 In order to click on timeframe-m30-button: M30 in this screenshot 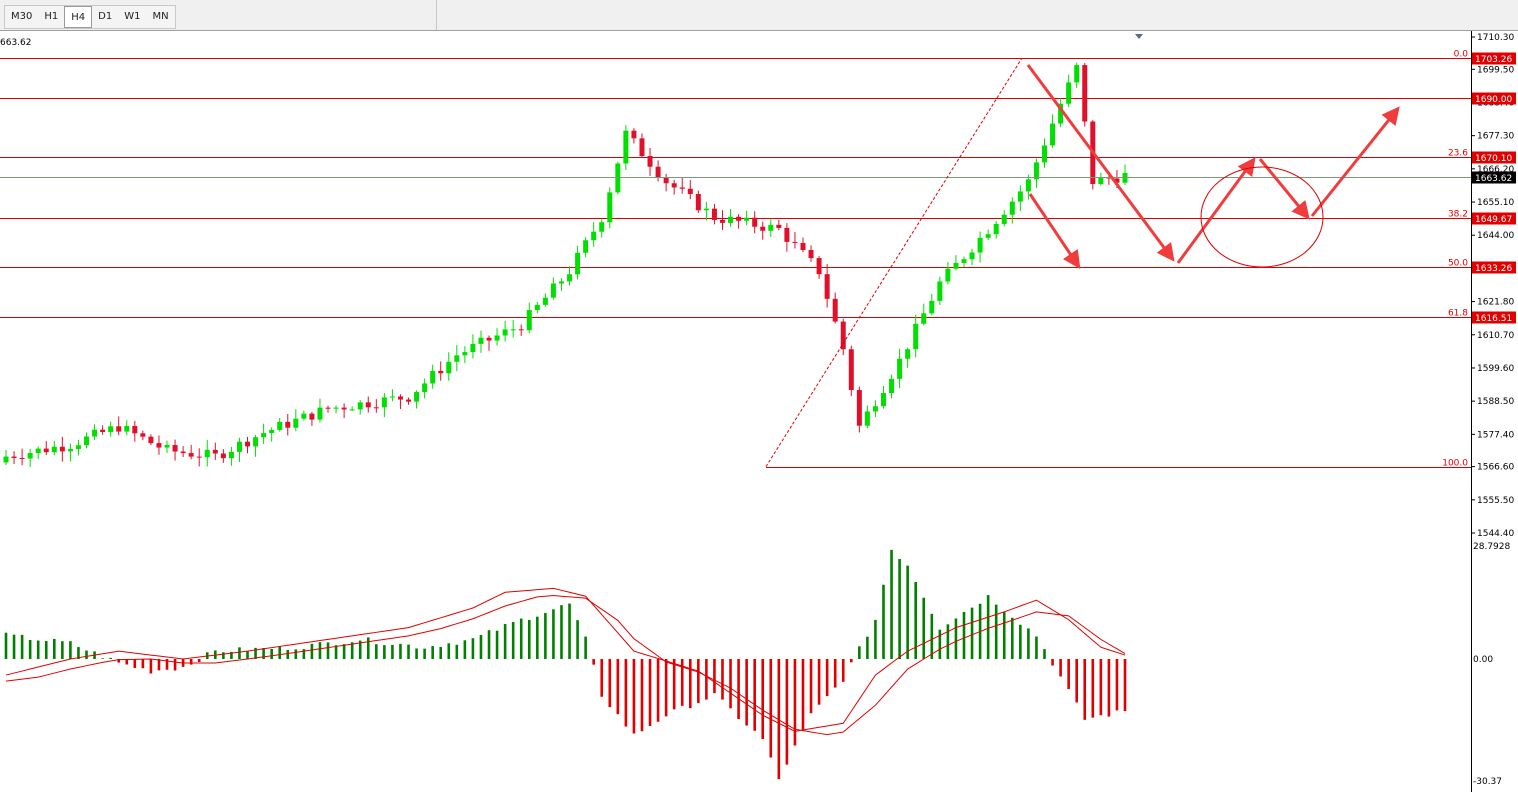, I will do `click(21, 17)`.